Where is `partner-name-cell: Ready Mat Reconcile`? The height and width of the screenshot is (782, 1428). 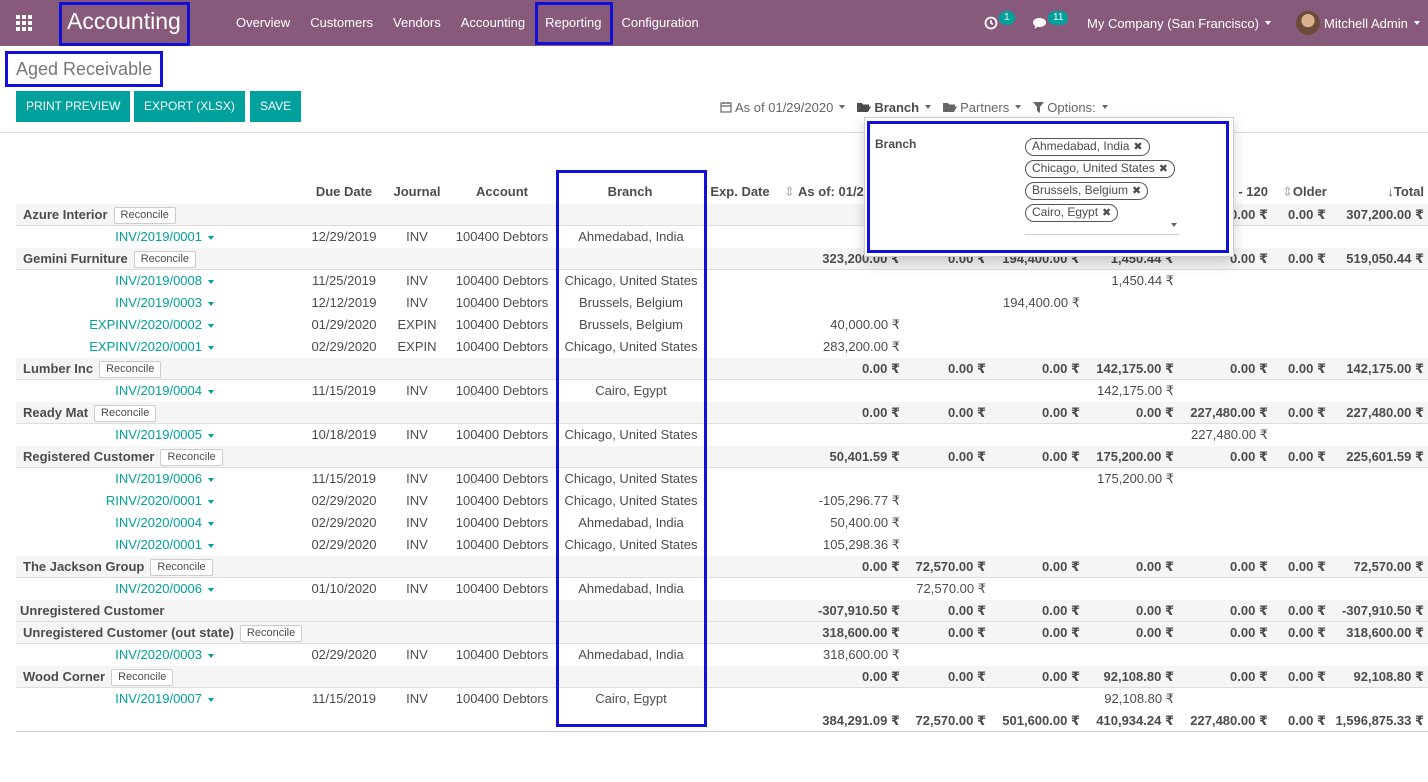 partner-name-cell: Ready Mat Reconcile is located at coordinates (90, 413).